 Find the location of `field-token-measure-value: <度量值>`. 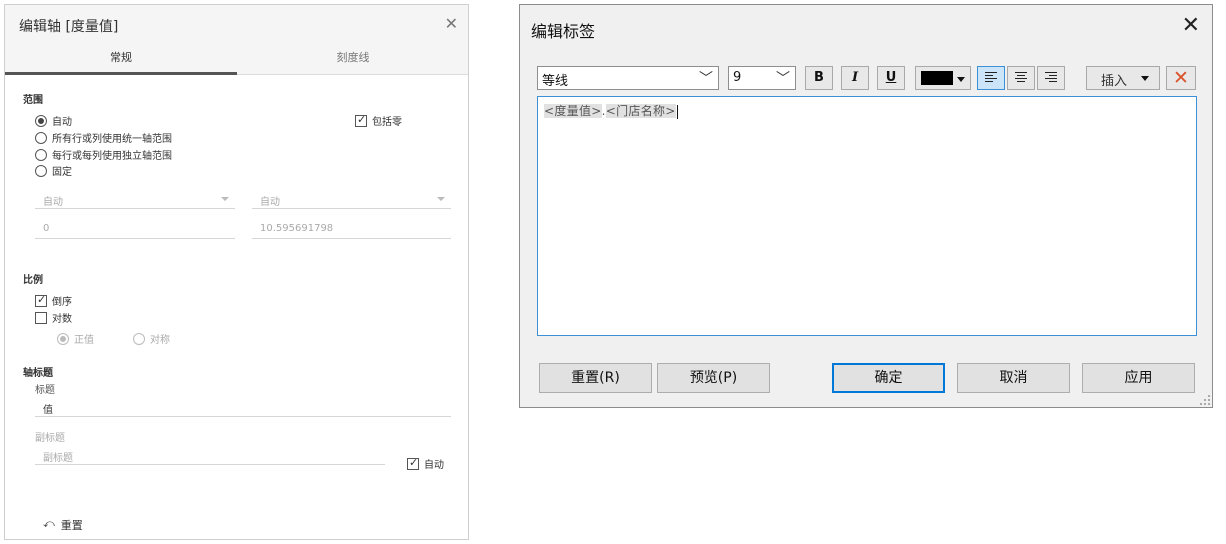

field-token-measure-value: <度量值> is located at coordinates (573, 111).